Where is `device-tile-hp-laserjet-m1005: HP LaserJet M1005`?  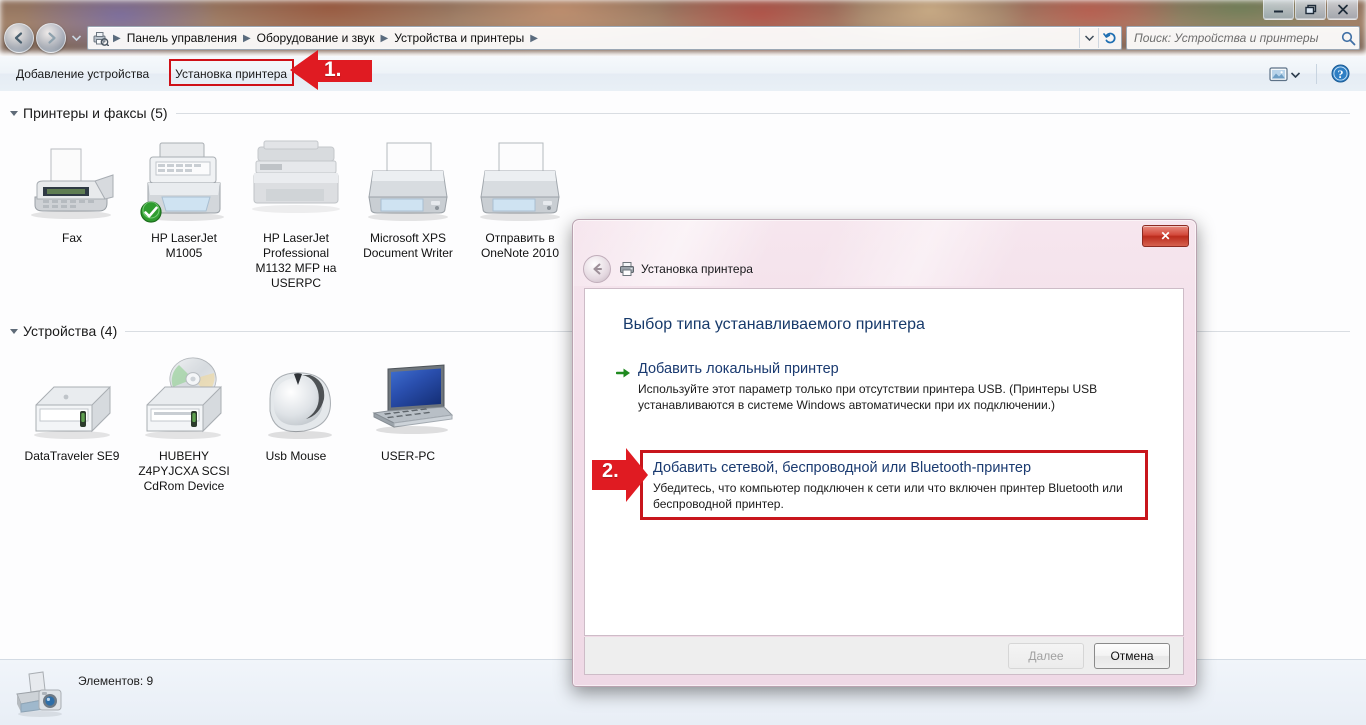 device-tile-hp-laserjet-m1005: HP LaserJet M1005 is located at coordinates (184, 214).